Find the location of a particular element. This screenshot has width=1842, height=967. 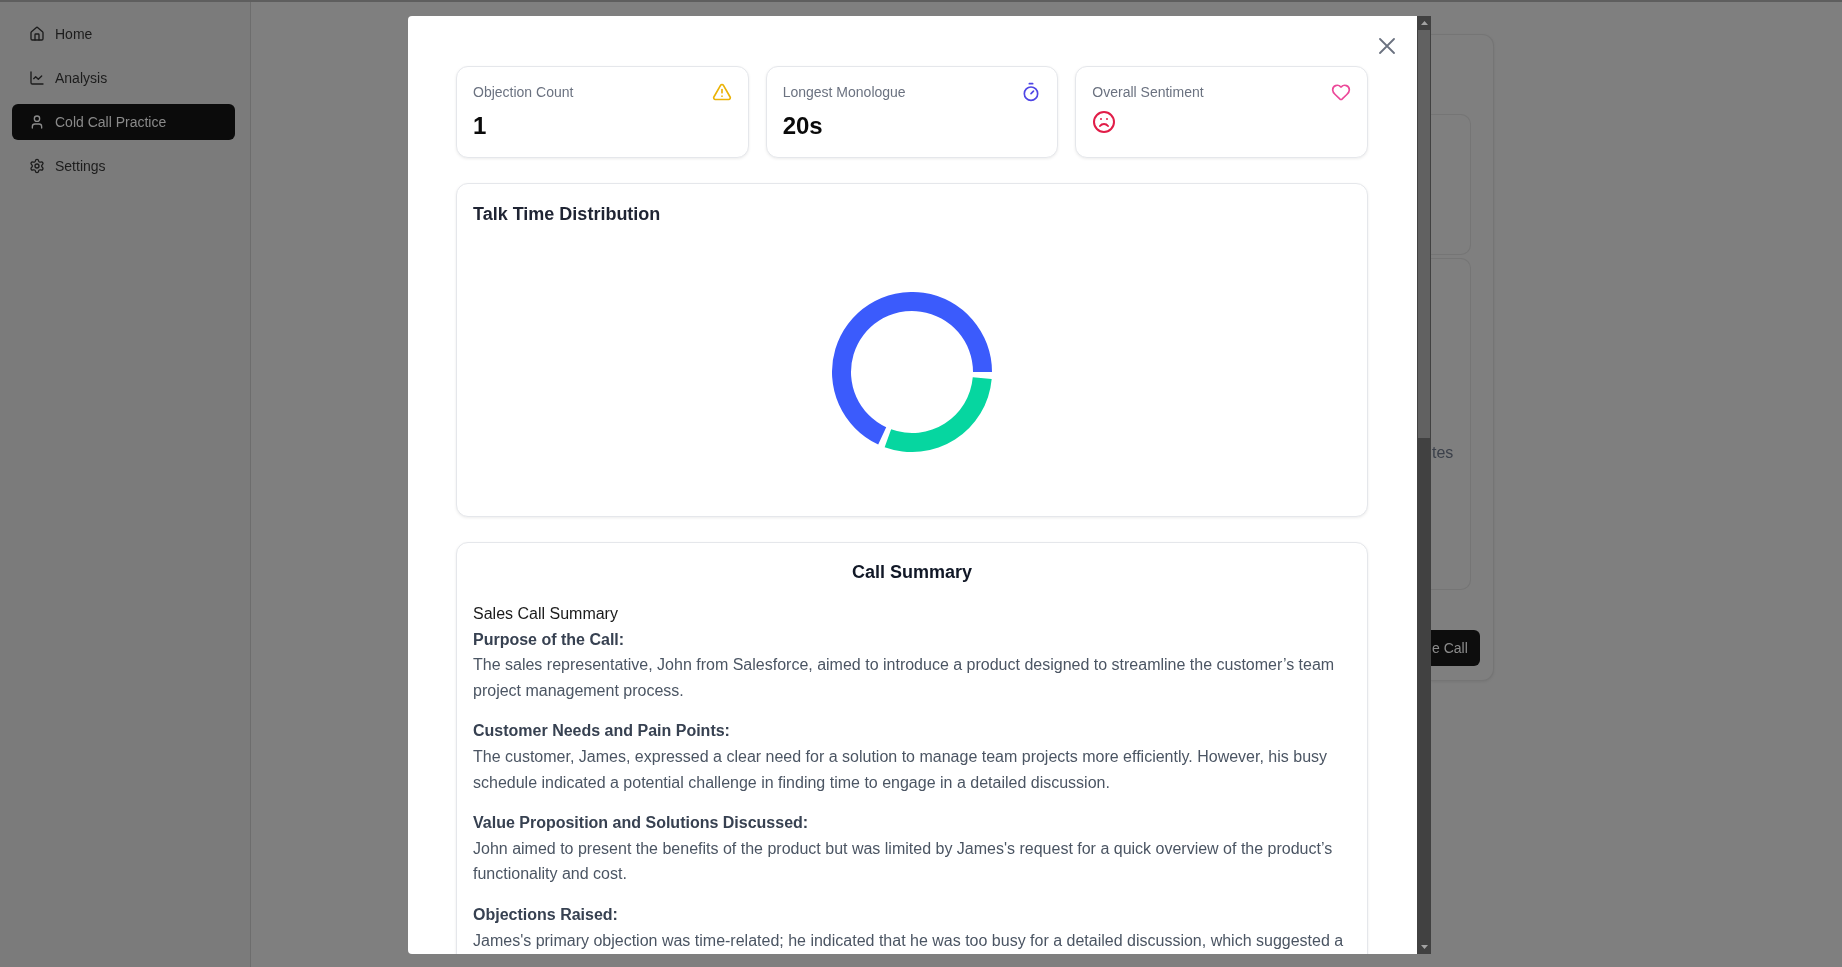

sidebar-item: Settings is located at coordinates (123, 166).